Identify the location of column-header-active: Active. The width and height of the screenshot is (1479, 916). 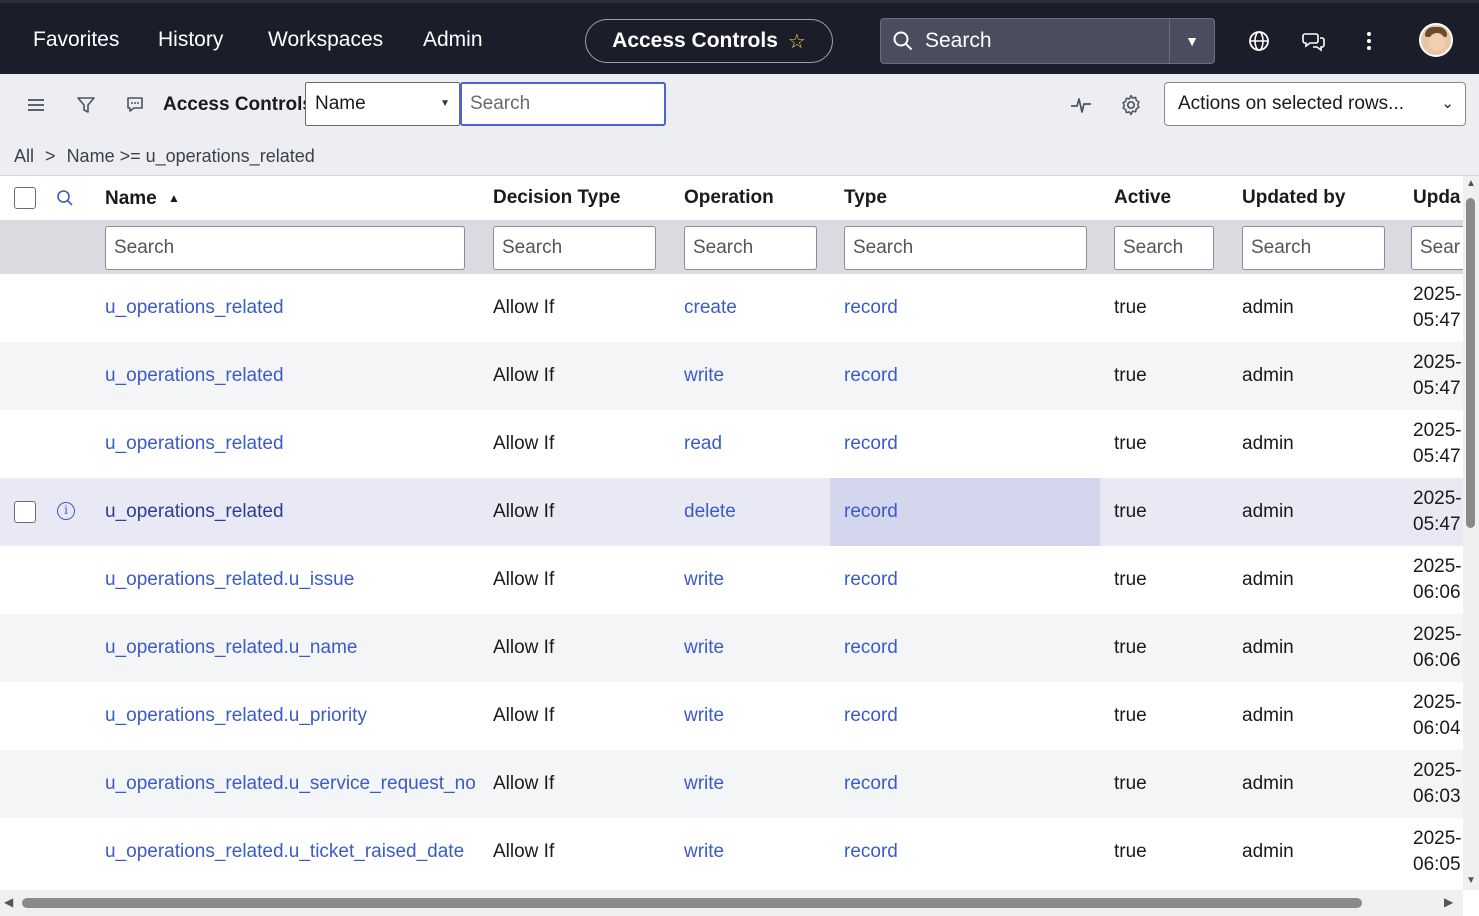
(1142, 198).